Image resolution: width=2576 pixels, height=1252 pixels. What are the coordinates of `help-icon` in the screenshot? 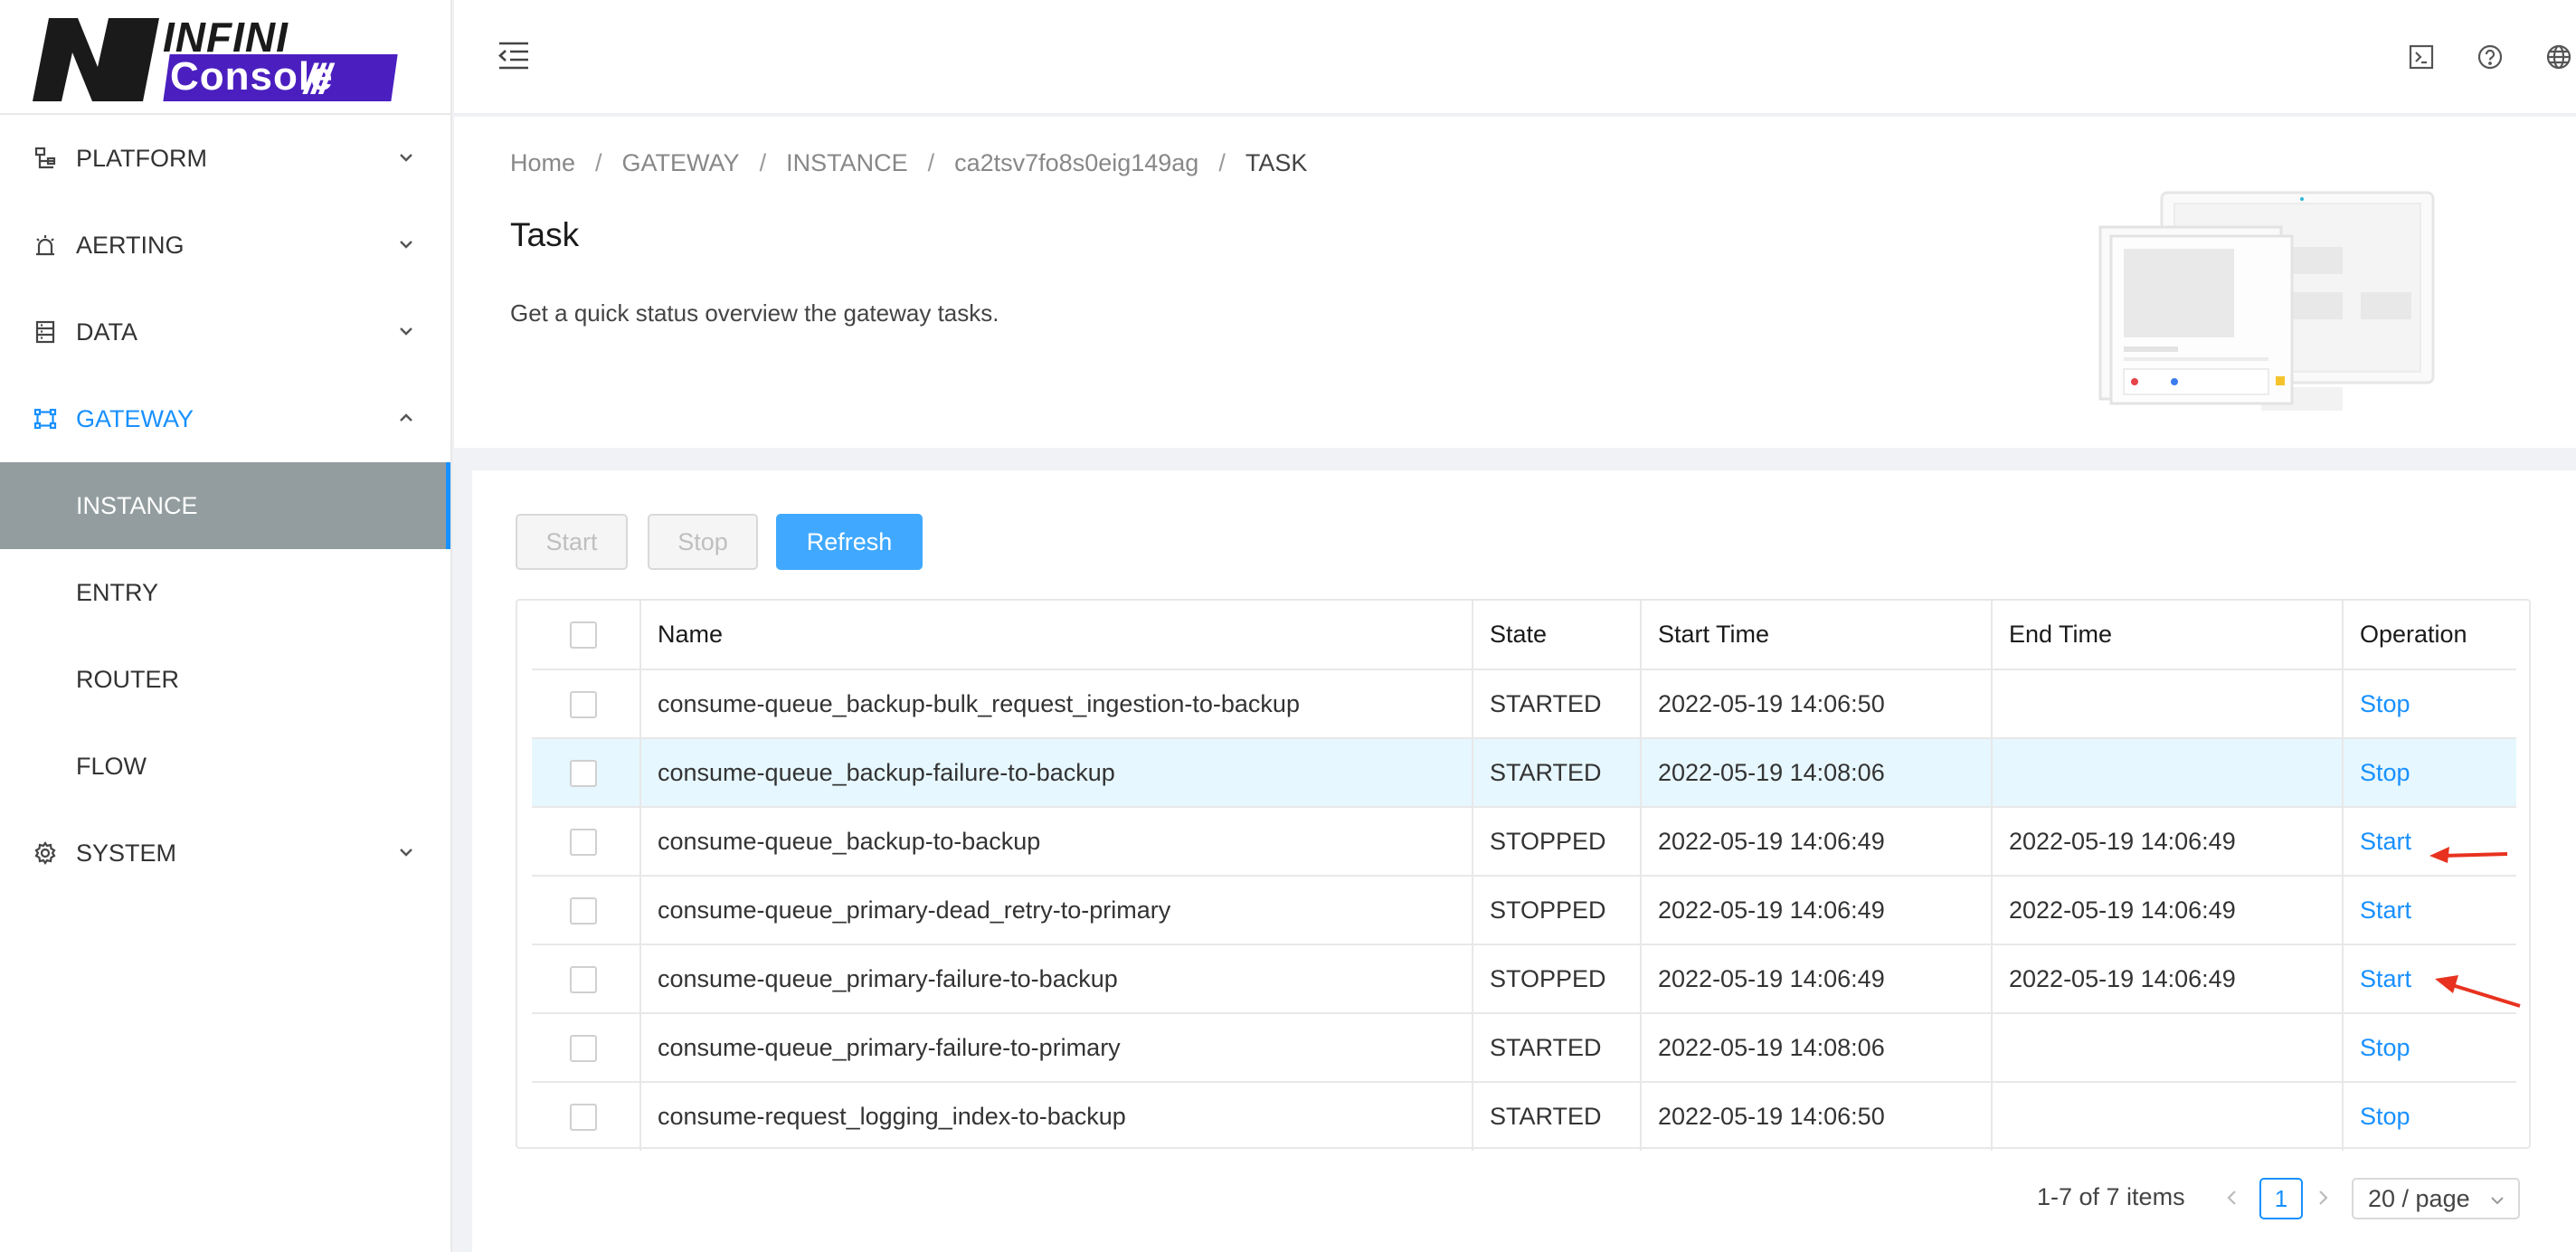 It's located at (2490, 57).